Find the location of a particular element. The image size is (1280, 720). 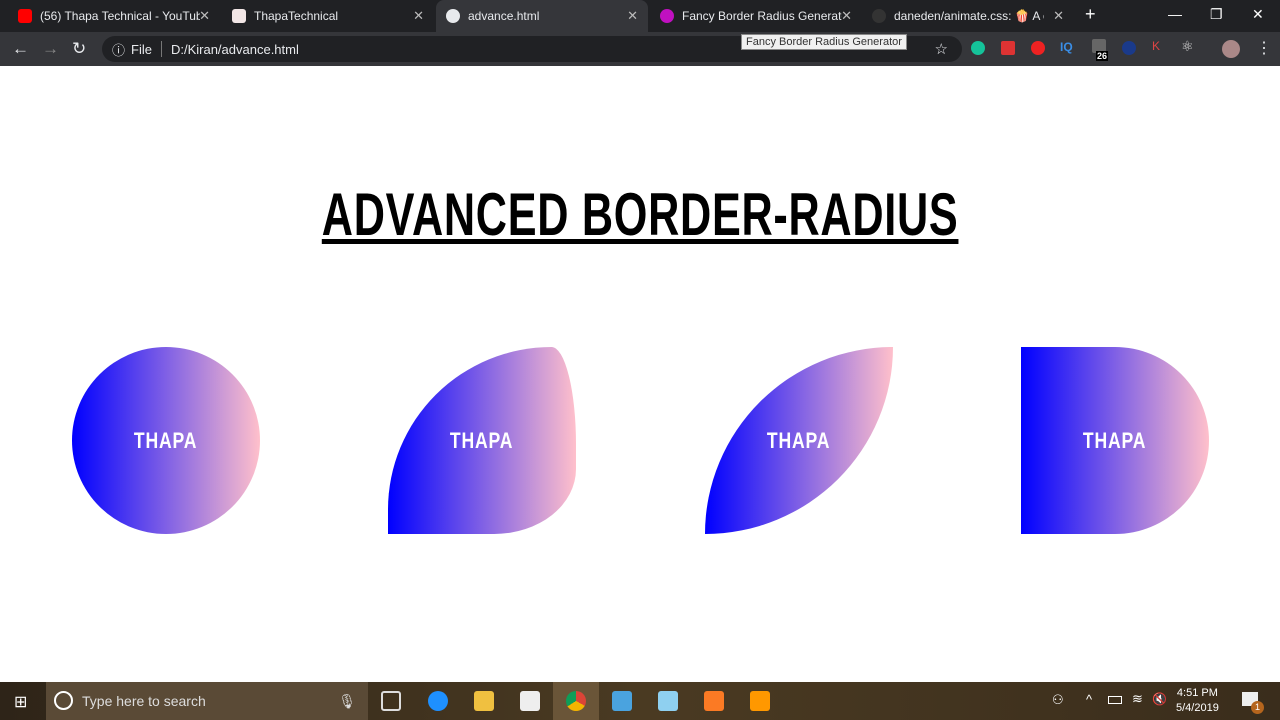

github-icon is located at coordinates (879, 16).